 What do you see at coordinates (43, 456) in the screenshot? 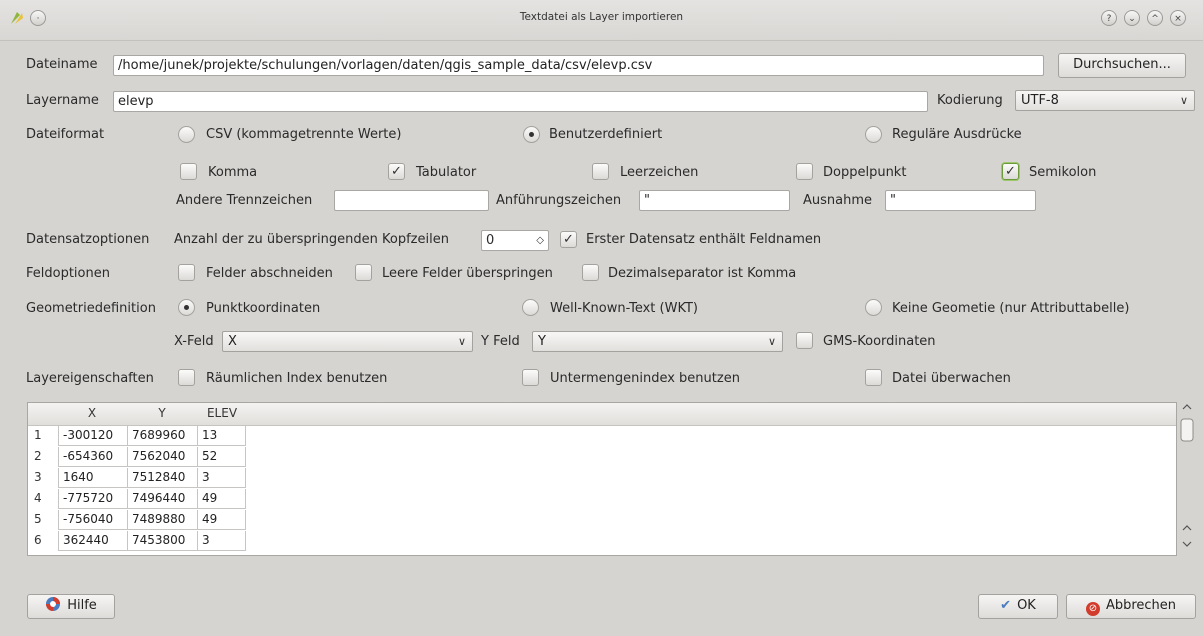
I see `row-header: 2` at bounding box center [43, 456].